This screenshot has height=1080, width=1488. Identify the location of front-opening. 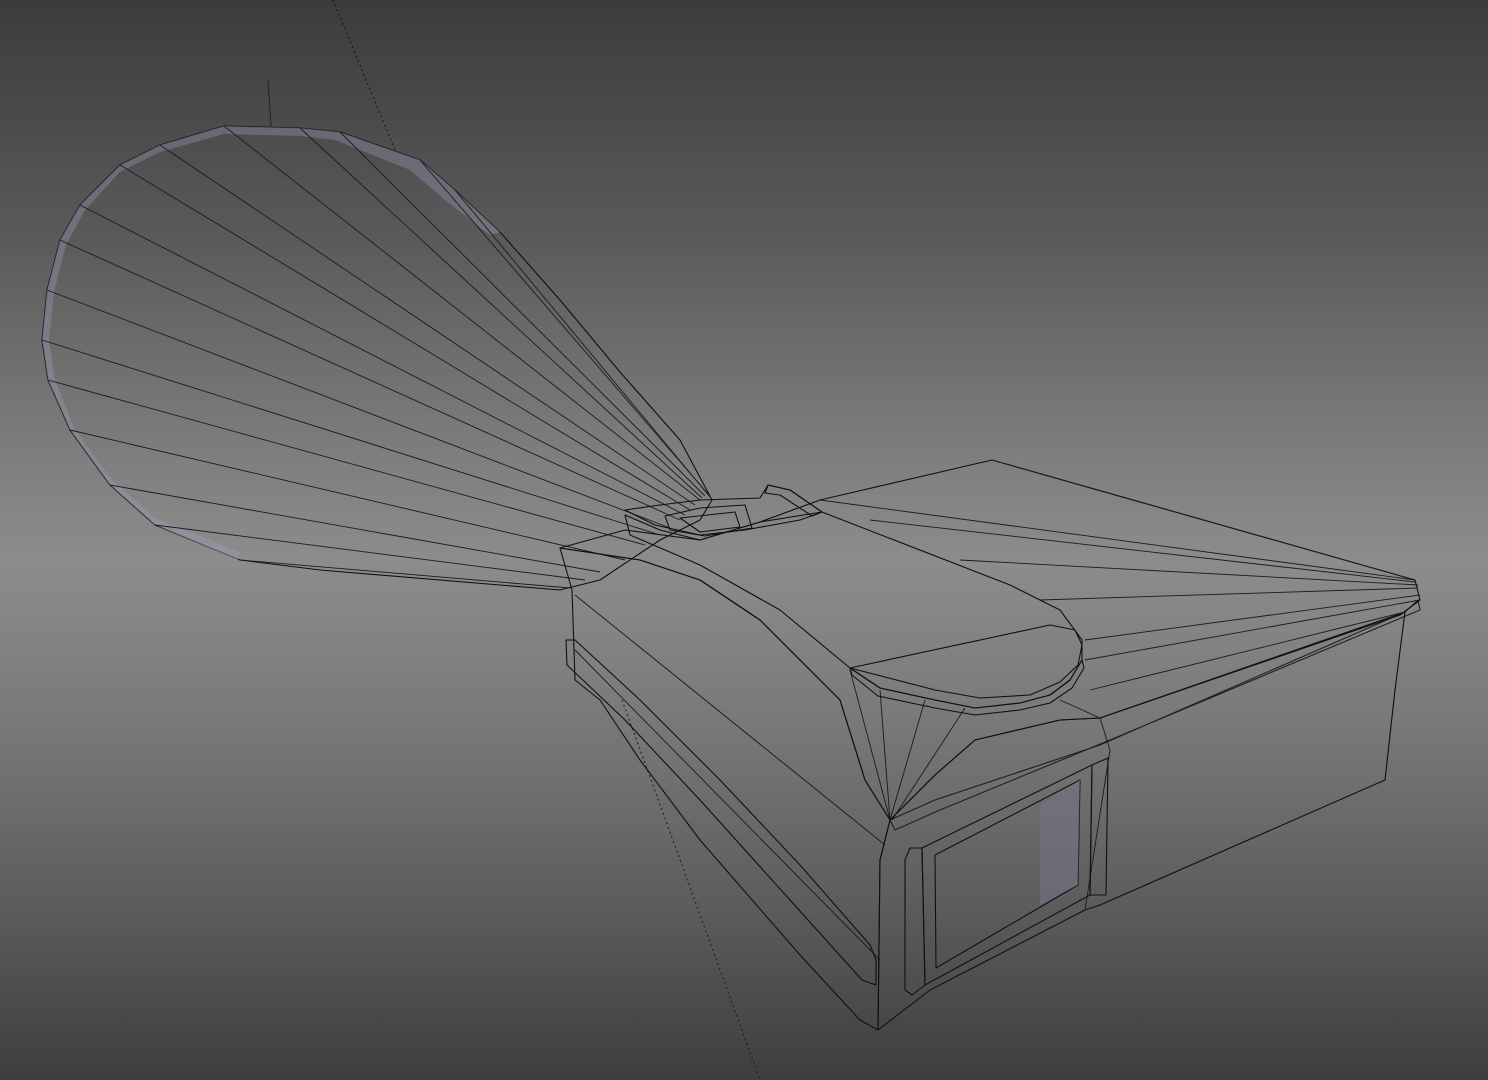
(1006, 876).